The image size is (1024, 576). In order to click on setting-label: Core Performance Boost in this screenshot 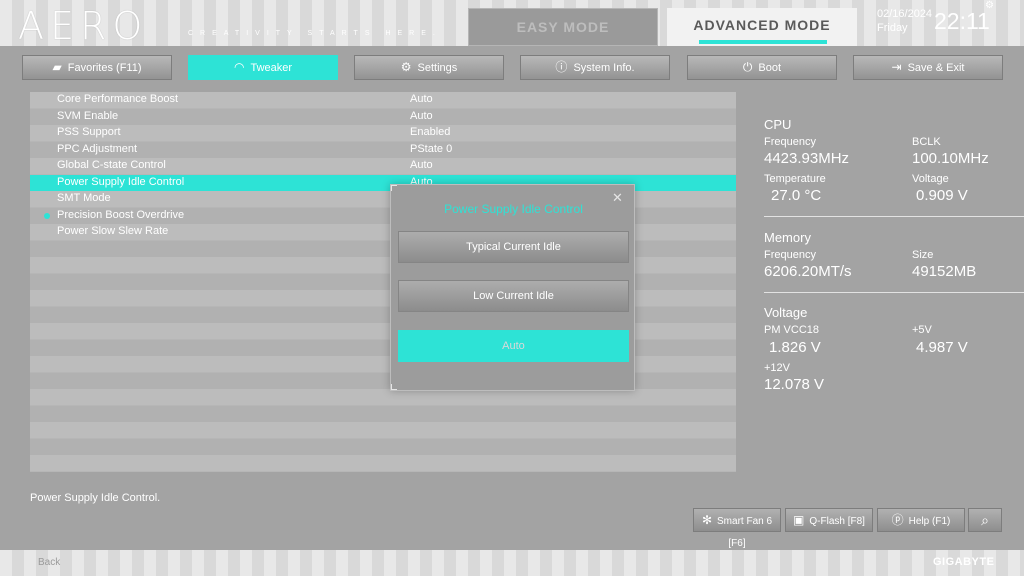, I will do `click(118, 99)`.